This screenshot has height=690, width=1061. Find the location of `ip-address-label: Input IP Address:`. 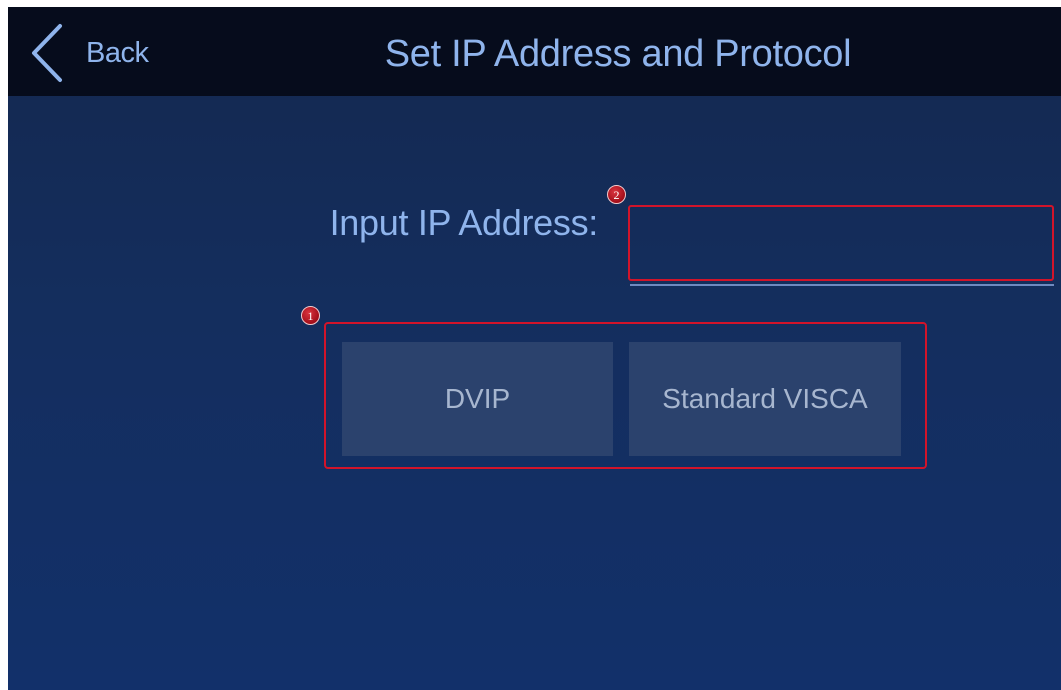

ip-address-label: Input IP Address: is located at coordinates (464, 222).